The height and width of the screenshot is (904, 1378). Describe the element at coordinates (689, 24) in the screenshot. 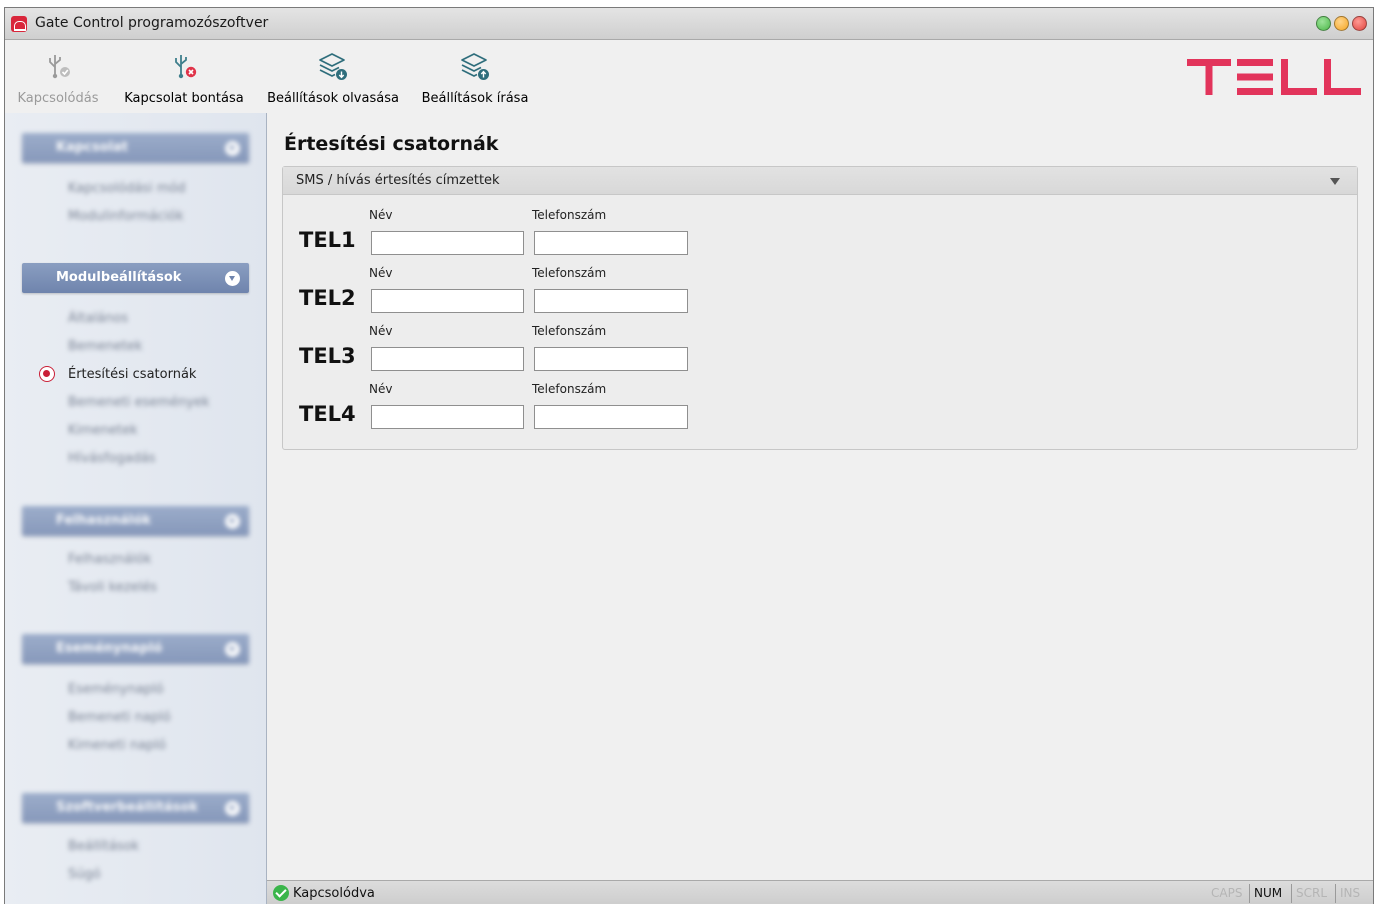

I see `title-bar: Gate Control programozószoftver` at that location.